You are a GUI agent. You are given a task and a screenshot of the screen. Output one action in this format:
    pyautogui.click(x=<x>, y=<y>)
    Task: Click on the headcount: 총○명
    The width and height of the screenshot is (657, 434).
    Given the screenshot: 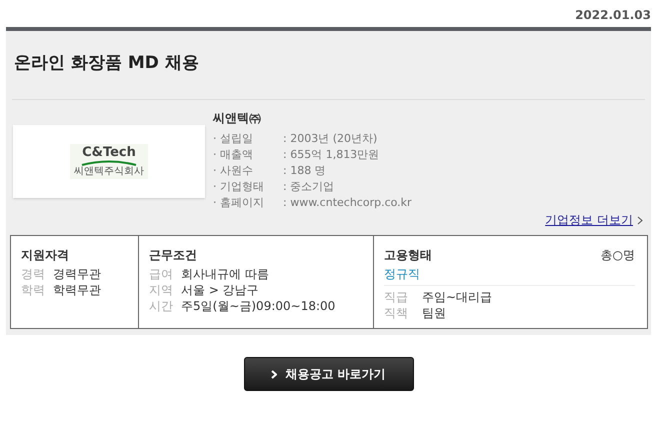 What is the action you would take?
    pyautogui.click(x=617, y=255)
    